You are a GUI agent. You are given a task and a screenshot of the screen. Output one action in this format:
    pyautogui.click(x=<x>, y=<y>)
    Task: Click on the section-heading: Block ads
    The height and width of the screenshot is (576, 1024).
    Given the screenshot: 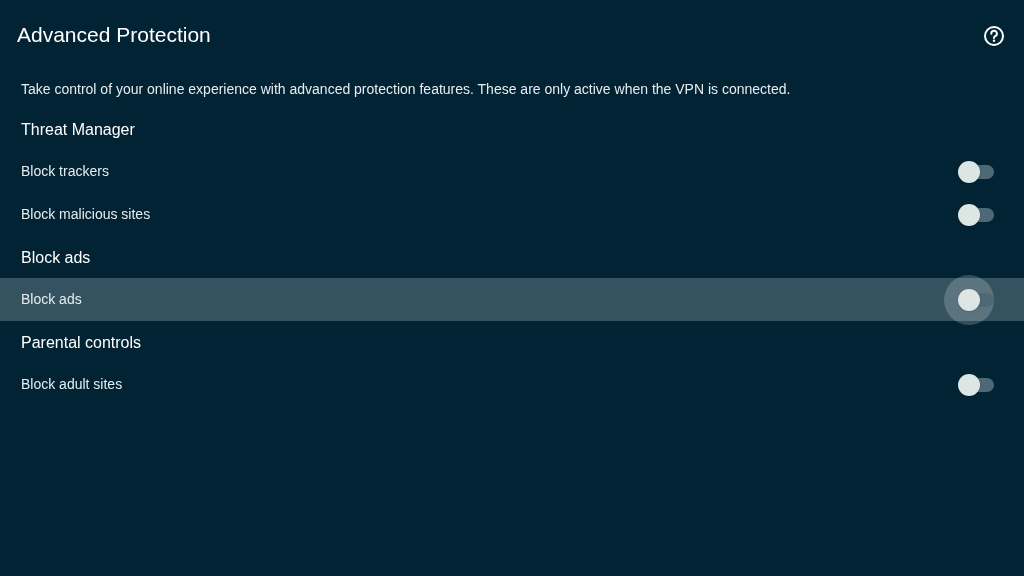 What is the action you would take?
    pyautogui.click(x=56, y=258)
    